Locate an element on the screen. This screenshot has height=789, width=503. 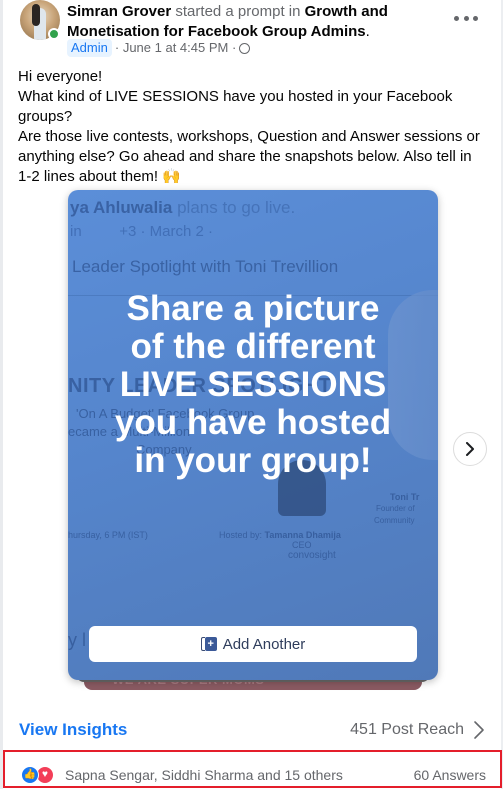
prompt-title-line: you have hosted is located at coordinates (253, 422).